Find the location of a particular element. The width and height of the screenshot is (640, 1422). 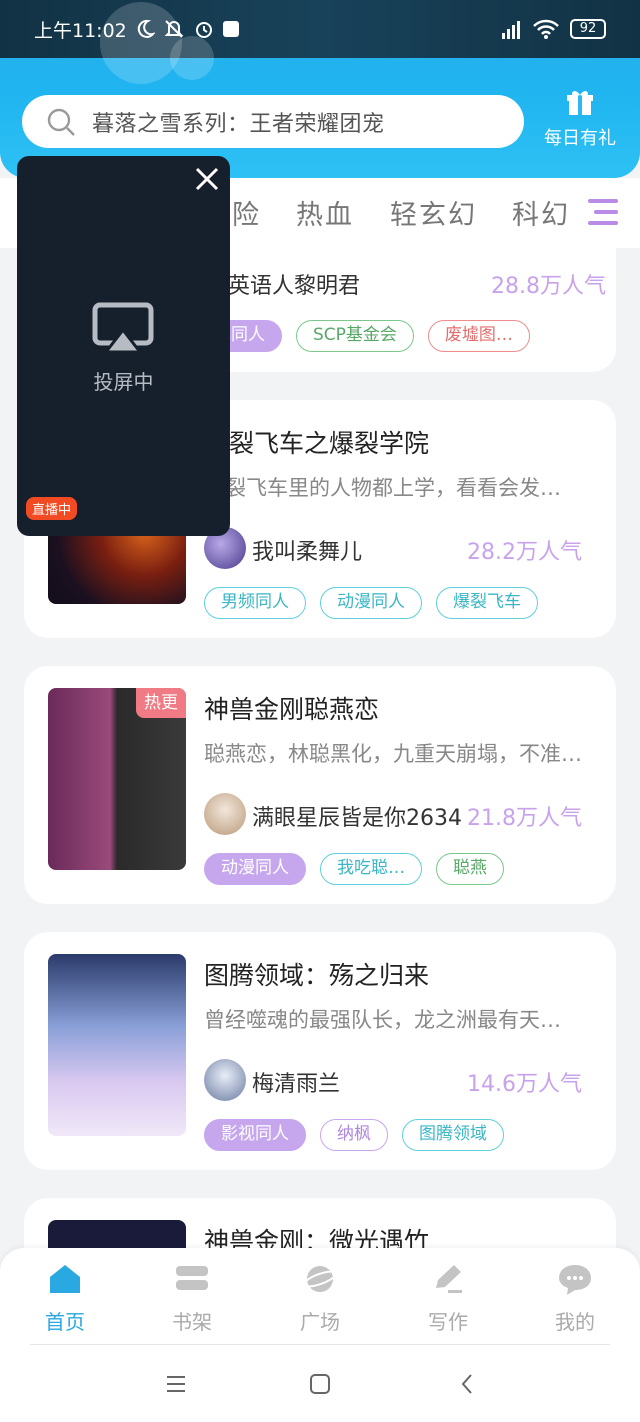

nav-plaza: 广场 is located at coordinates (320, 1298).